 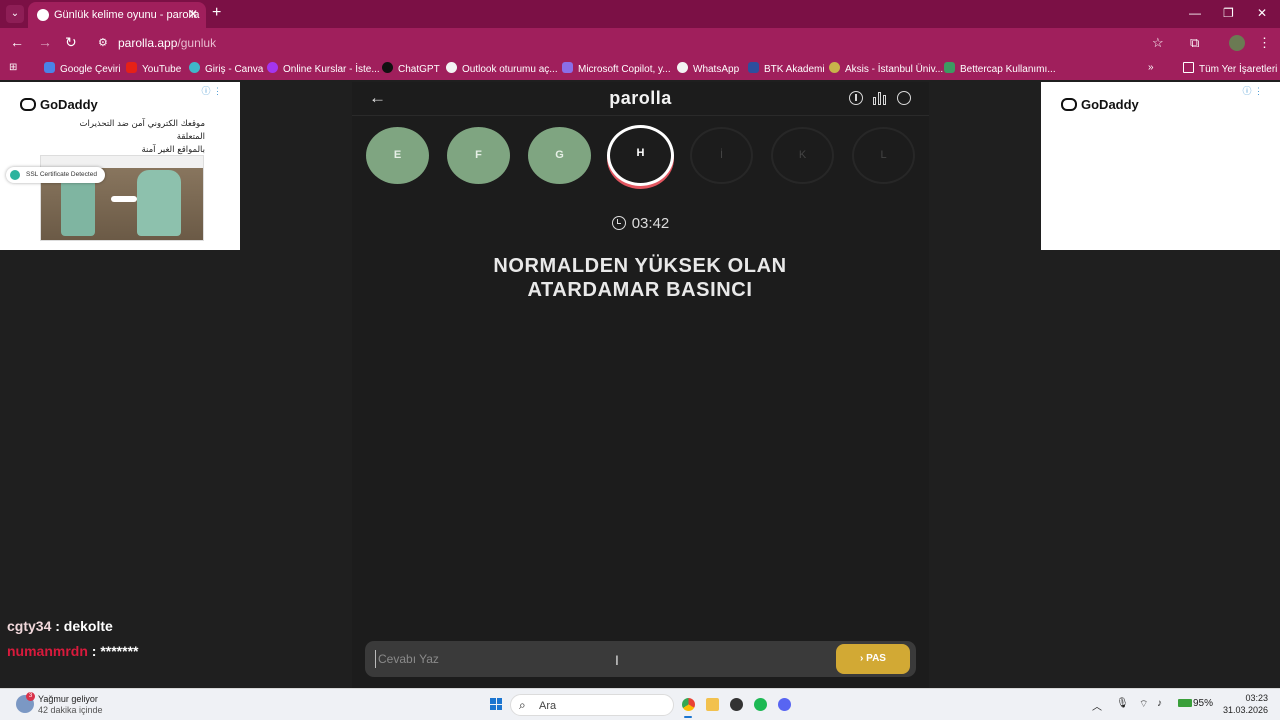 What do you see at coordinates (193, 14) in the screenshot?
I see `tab-close-icon: ✕` at bounding box center [193, 14].